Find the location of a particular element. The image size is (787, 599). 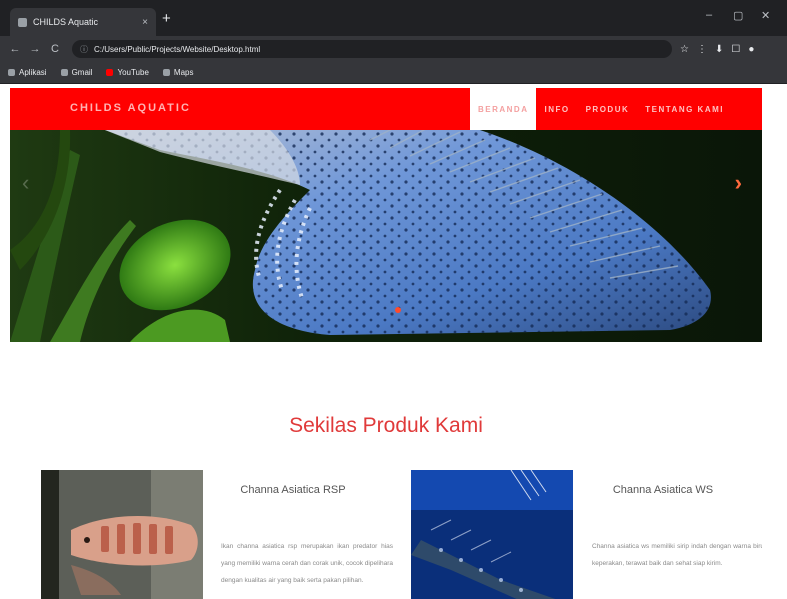

carousel-prev-icon: ‹ is located at coordinates (25, 183).